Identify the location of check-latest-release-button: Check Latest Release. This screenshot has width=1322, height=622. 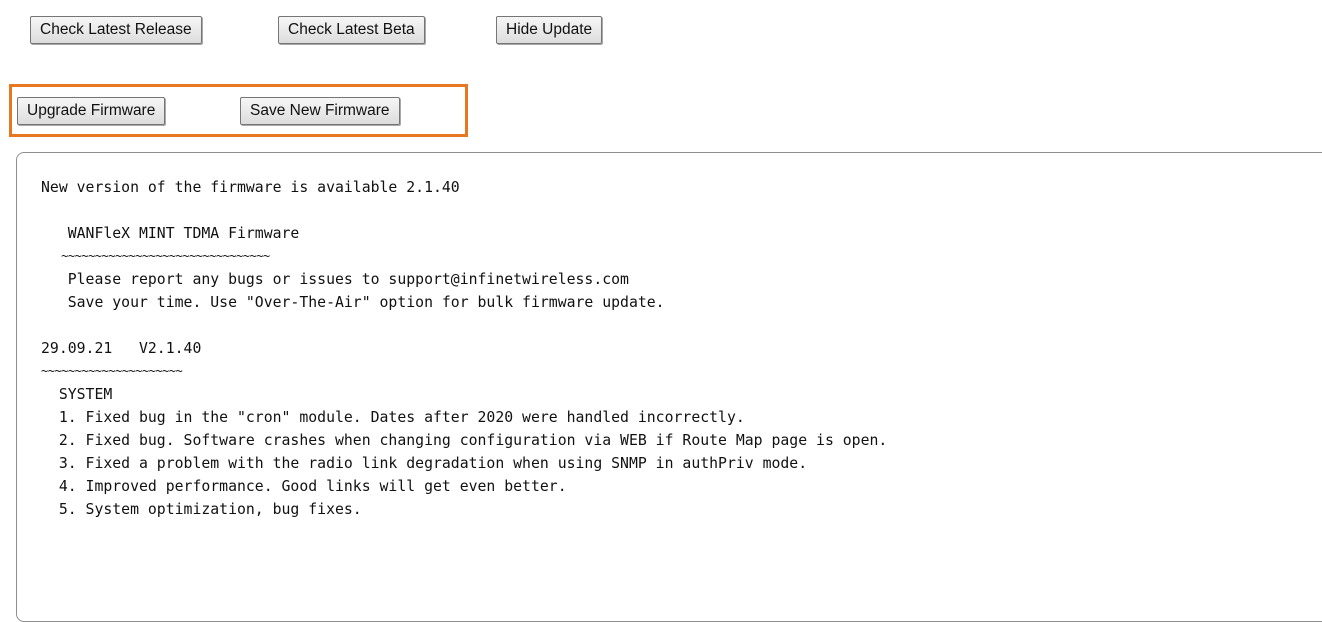
(116, 30).